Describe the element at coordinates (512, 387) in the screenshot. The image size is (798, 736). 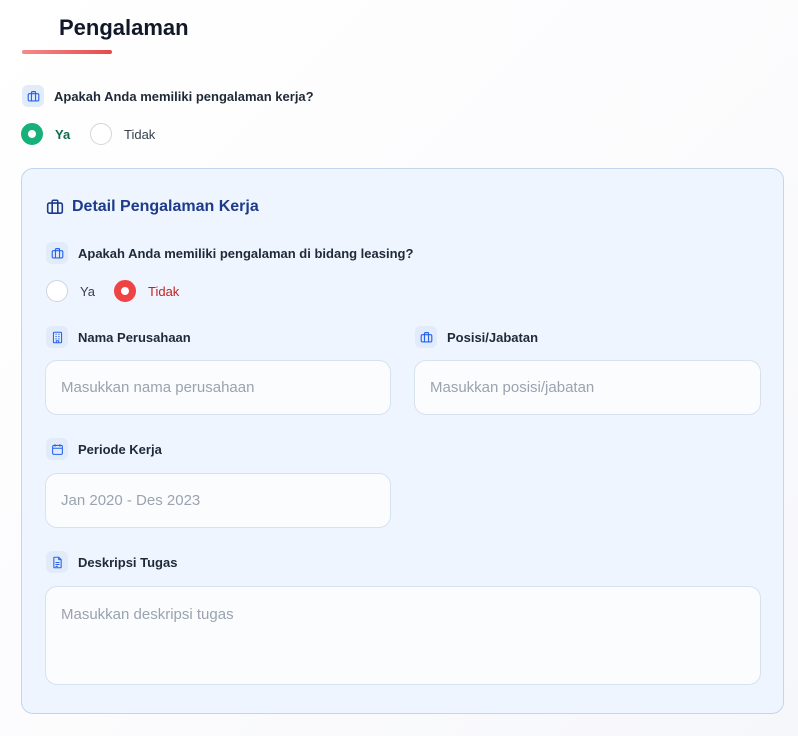
I see `position-placeholder: Masukkan posisi/jabatan` at that location.